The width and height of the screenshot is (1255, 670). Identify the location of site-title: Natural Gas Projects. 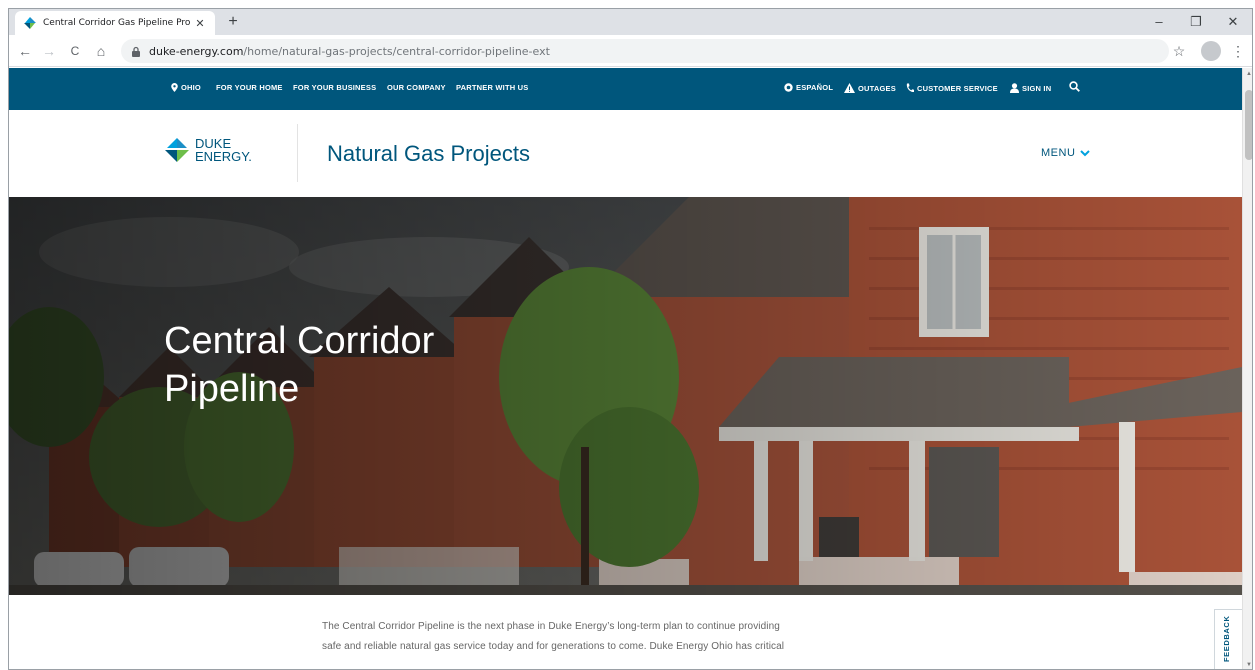
(428, 154).